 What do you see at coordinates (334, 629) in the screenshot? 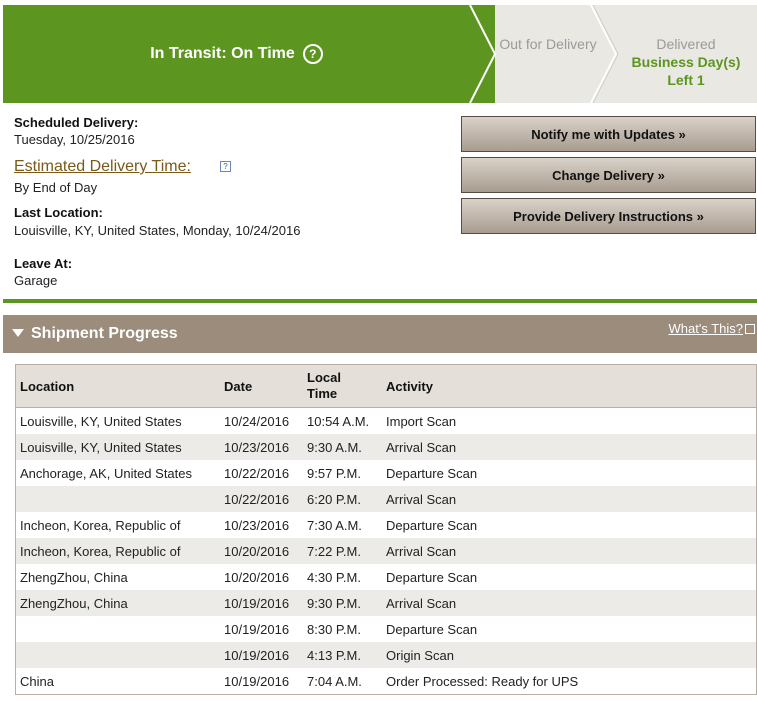
I see `cell-time: 8:30 P.M.` at bounding box center [334, 629].